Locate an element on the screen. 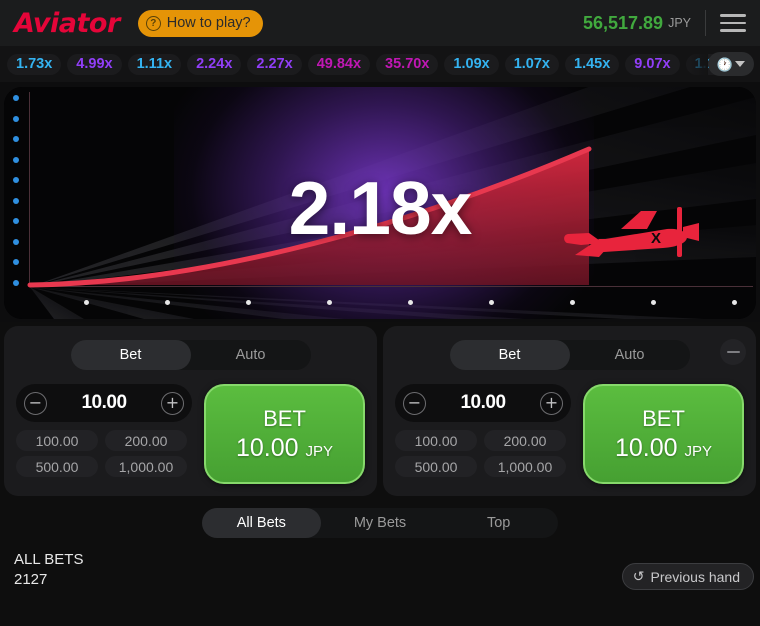 This screenshot has width=760, height=626. minus-icon is located at coordinates (733, 352).